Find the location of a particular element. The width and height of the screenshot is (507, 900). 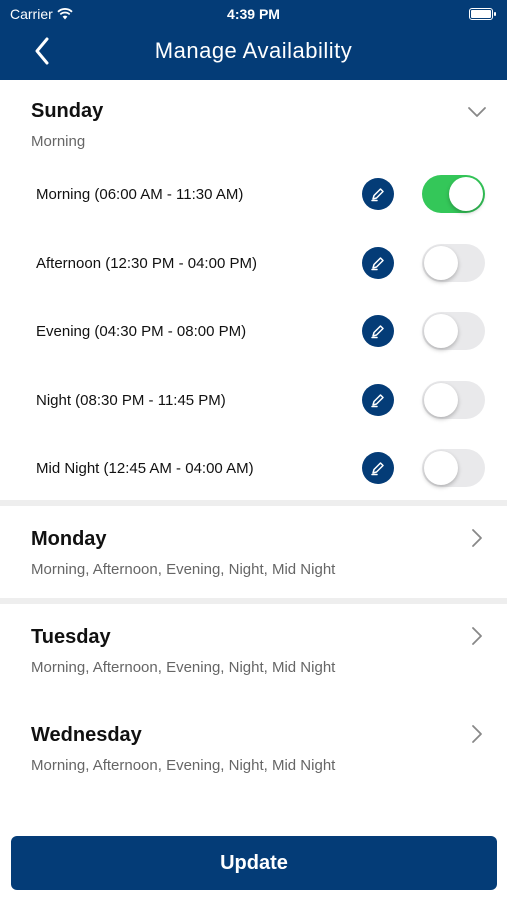

time-slot-row: Morning (06:00 AM - 11:30 AM) is located at coordinates (253, 194).